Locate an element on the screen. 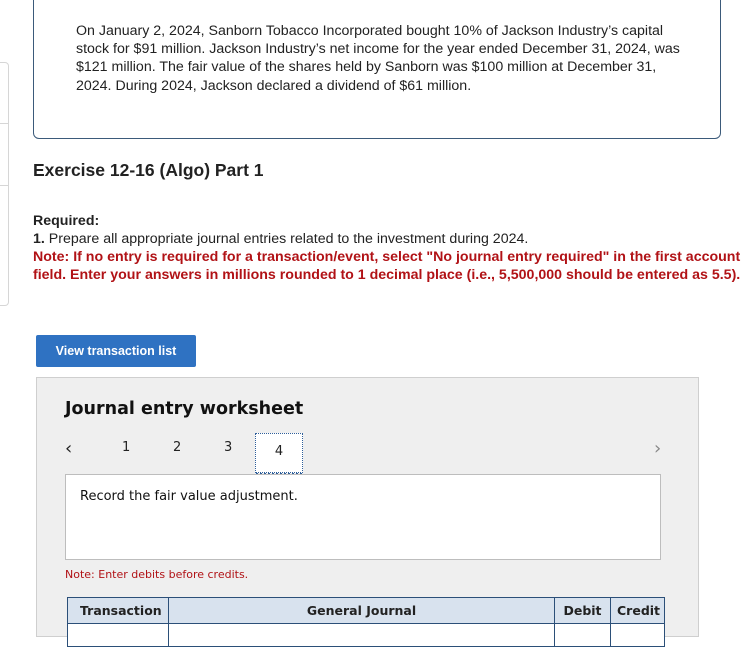  transaction-description-box: Record the fair value adjustment. is located at coordinates (363, 517).